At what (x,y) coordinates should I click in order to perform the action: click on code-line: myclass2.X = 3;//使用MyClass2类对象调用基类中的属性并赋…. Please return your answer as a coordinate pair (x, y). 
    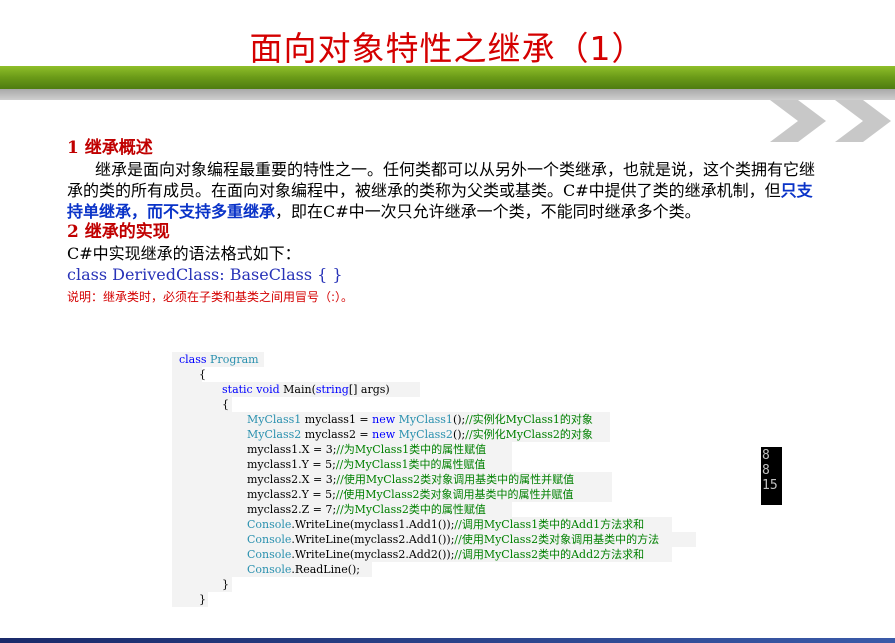
    Looking at the image, I should click on (392, 479).